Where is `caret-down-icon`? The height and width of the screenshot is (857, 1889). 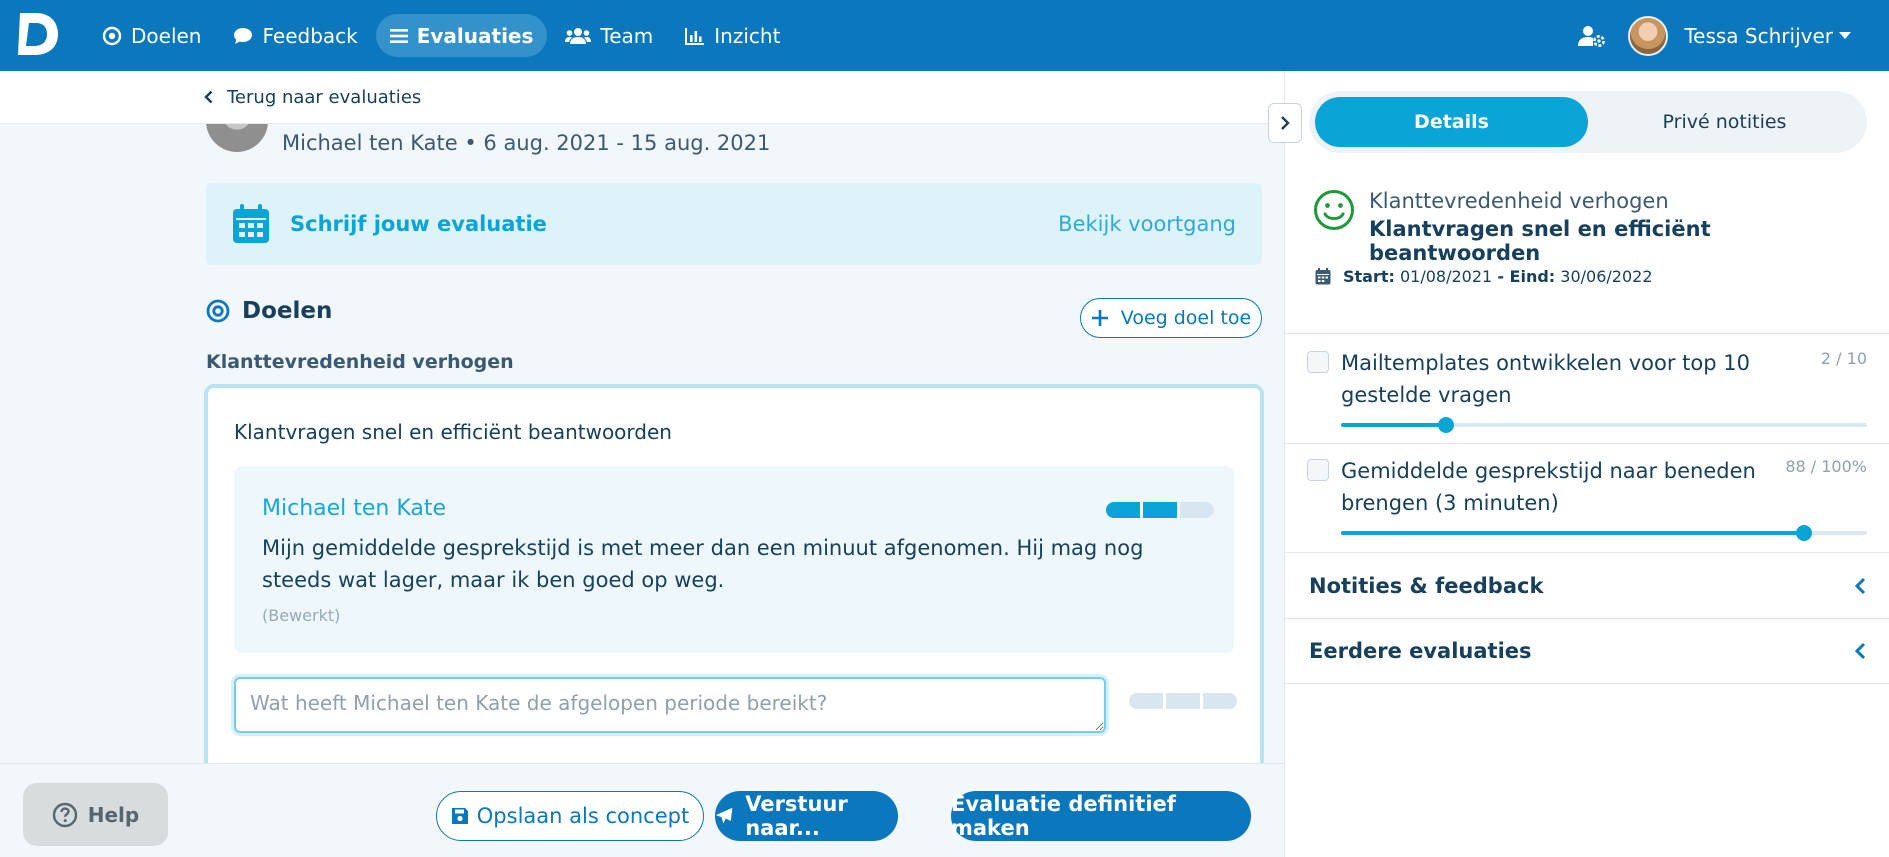 caret-down-icon is located at coordinates (1845, 35).